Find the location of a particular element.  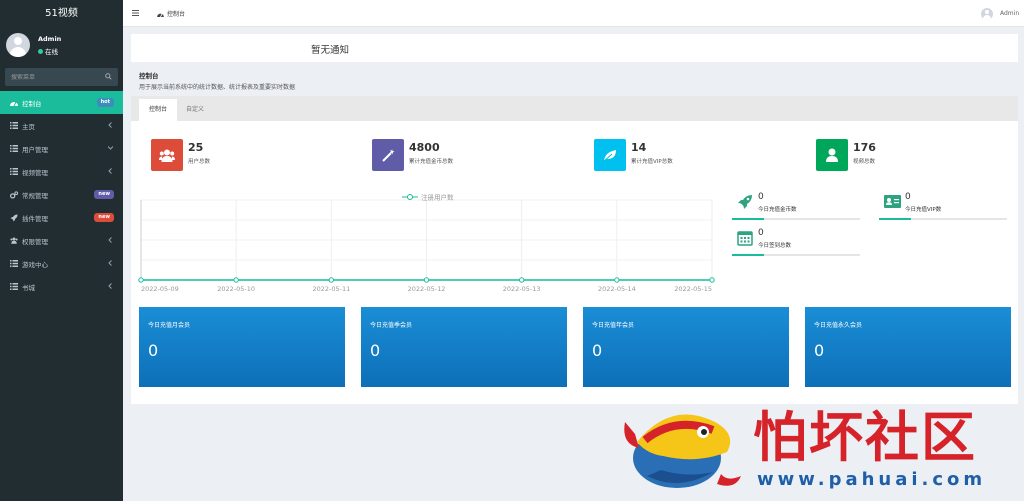

top-user-avatar is located at coordinates (987, 14).